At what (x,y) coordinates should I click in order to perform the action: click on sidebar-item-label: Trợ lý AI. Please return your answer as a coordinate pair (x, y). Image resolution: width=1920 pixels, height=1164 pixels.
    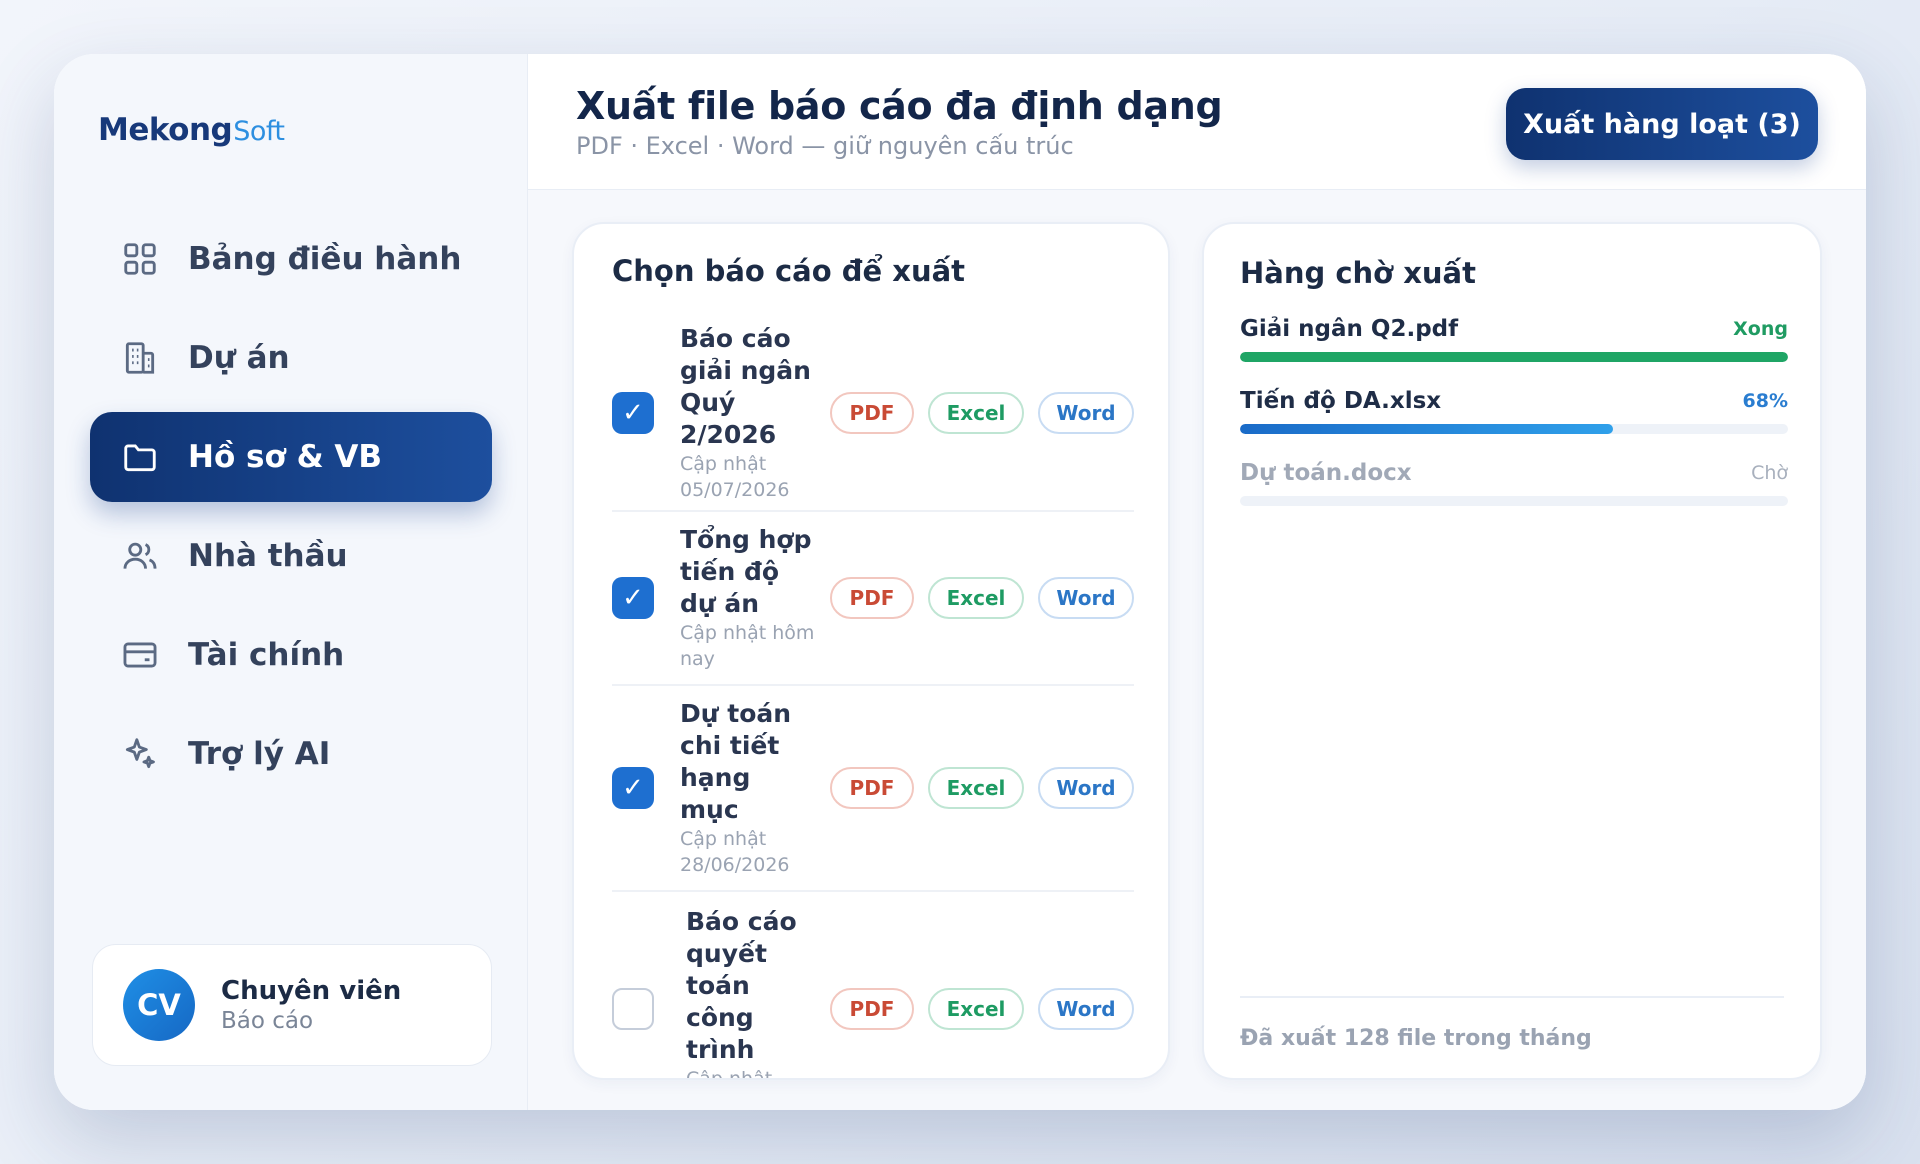
    Looking at the image, I should click on (259, 754).